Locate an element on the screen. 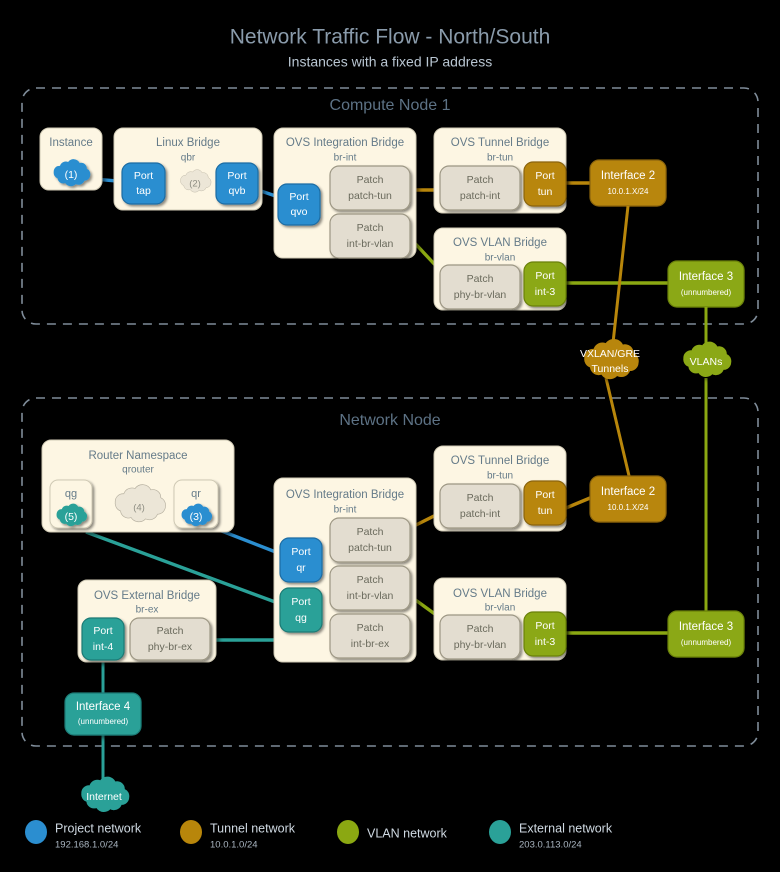 Image resolution: width=780 pixels, height=872 pixels. network-interface-4: Interface 4 (unnumbered) is located at coordinates (103, 714).